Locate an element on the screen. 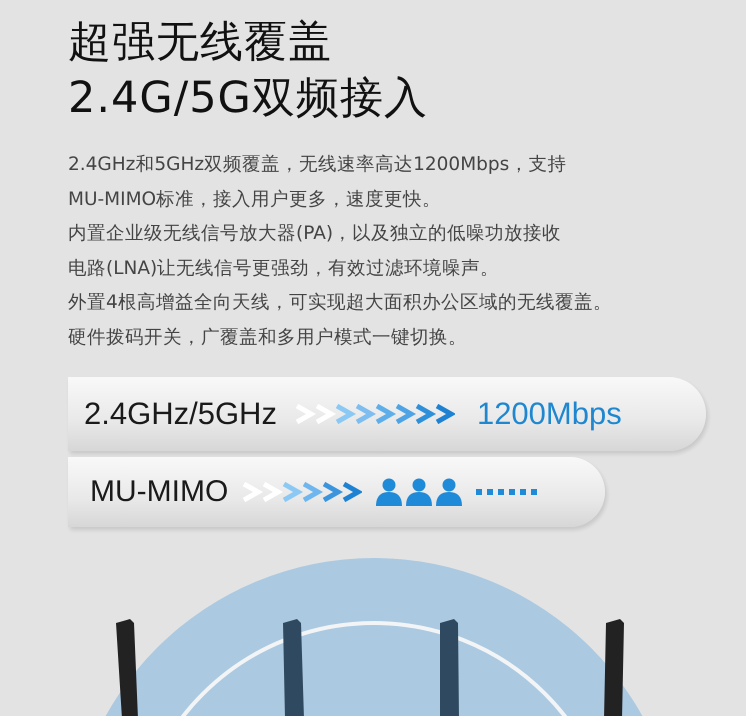 Image resolution: width=746 pixels, height=716 pixels. headline: 超强无线覆盖 is located at coordinates (200, 42).